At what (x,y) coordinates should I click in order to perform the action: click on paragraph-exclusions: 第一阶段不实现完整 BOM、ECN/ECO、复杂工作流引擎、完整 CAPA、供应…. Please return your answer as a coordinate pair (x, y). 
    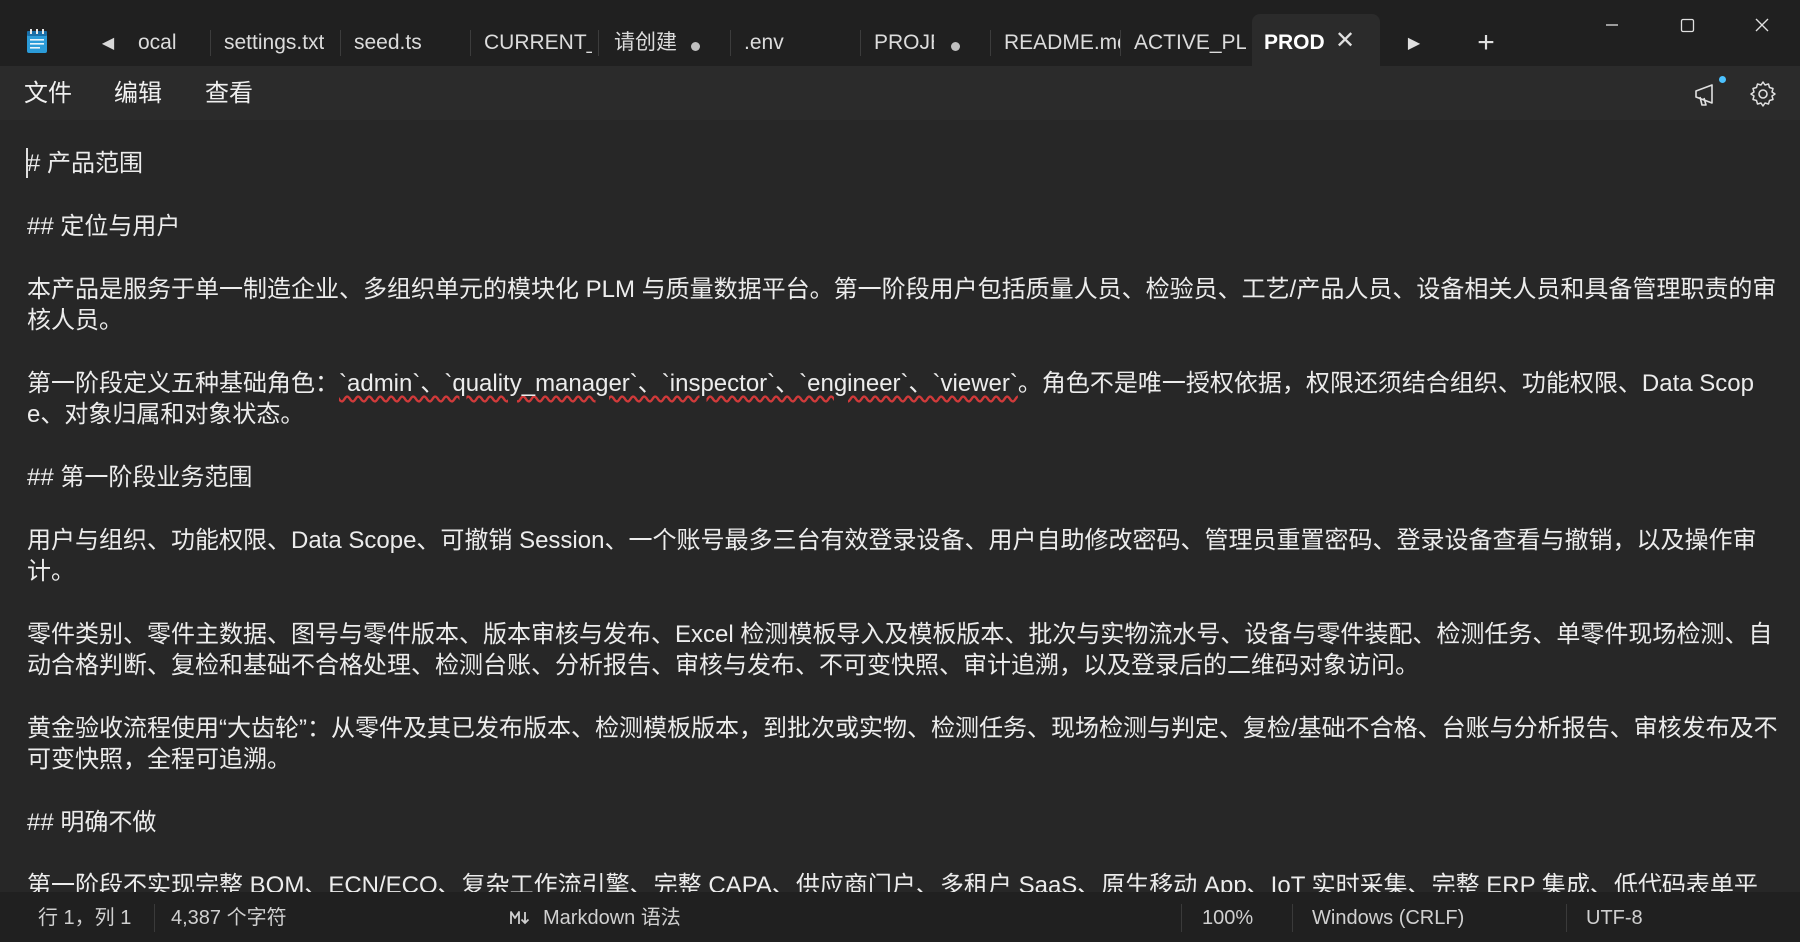
    Looking at the image, I should click on (892, 882).